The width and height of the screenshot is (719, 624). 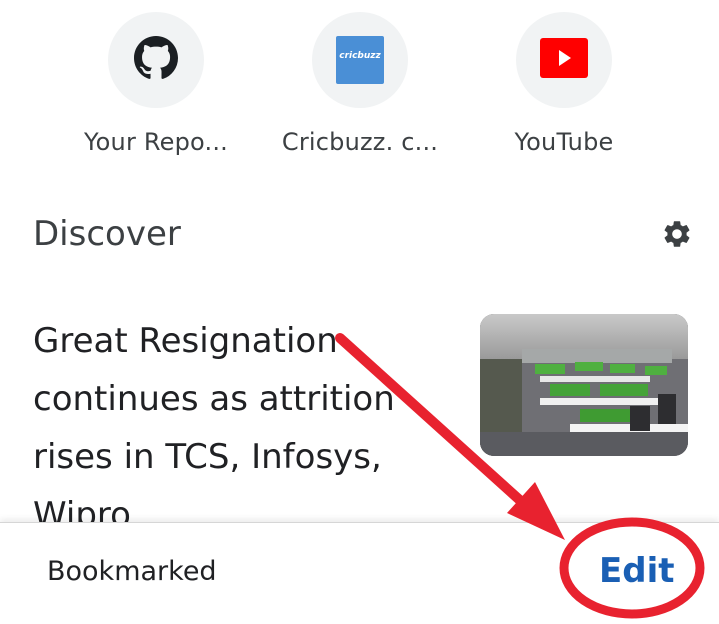 I want to click on cricbuzz-logo-text: cricbuzz, so click(x=360, y=56).